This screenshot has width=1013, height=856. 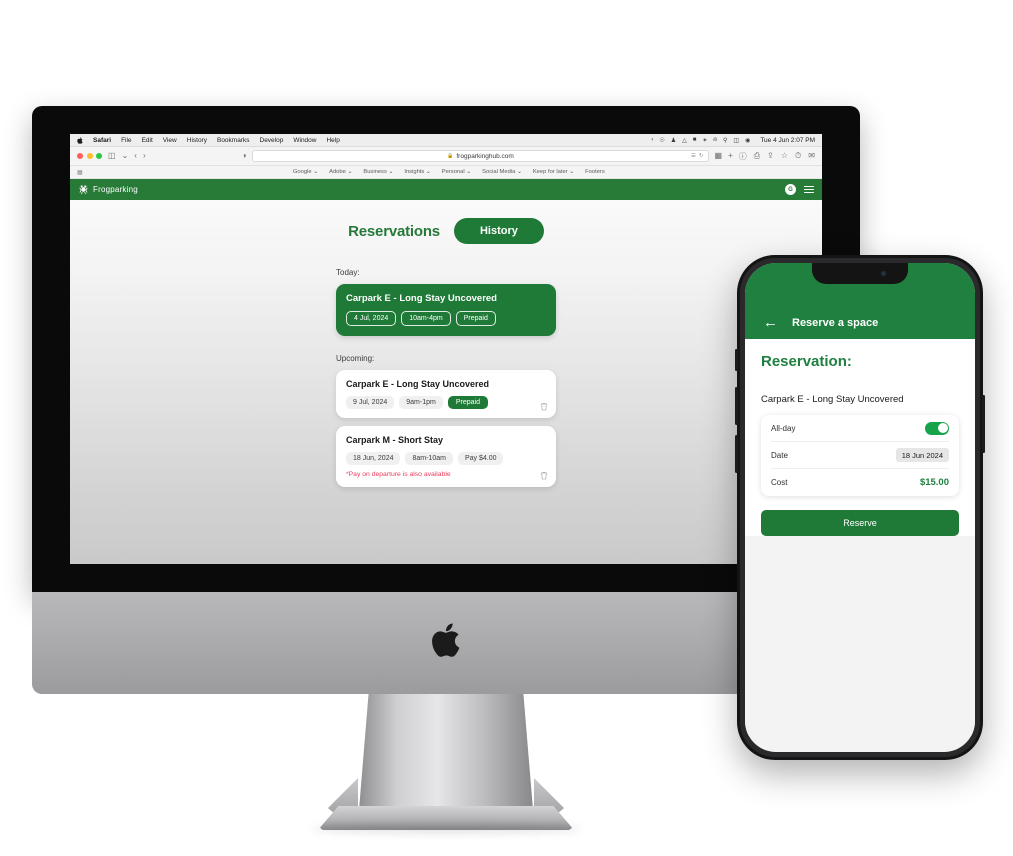 What do you see at coordinates (456, 172) in the screenshot?
I see `bookmark-personal: Personal ⌄` at bounding box center [456, 172].